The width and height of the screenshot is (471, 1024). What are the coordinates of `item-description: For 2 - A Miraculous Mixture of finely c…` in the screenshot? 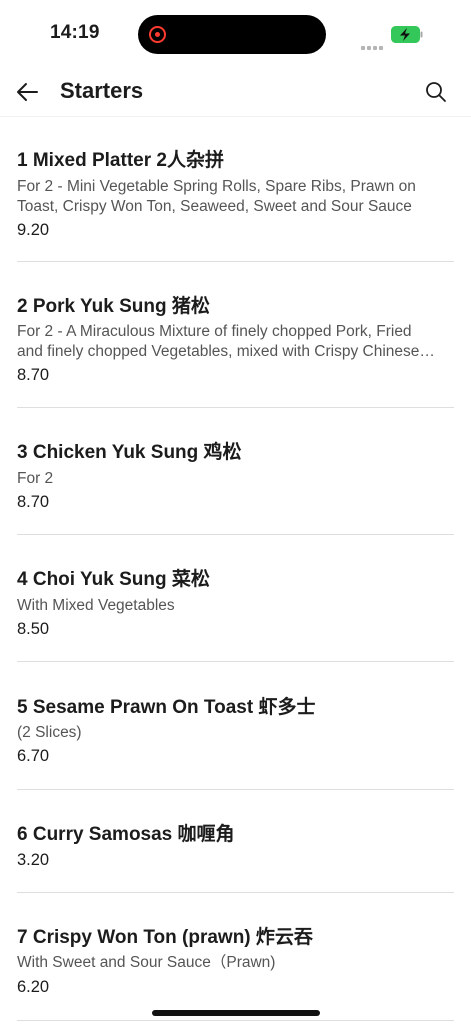 It's located at (214, 331).